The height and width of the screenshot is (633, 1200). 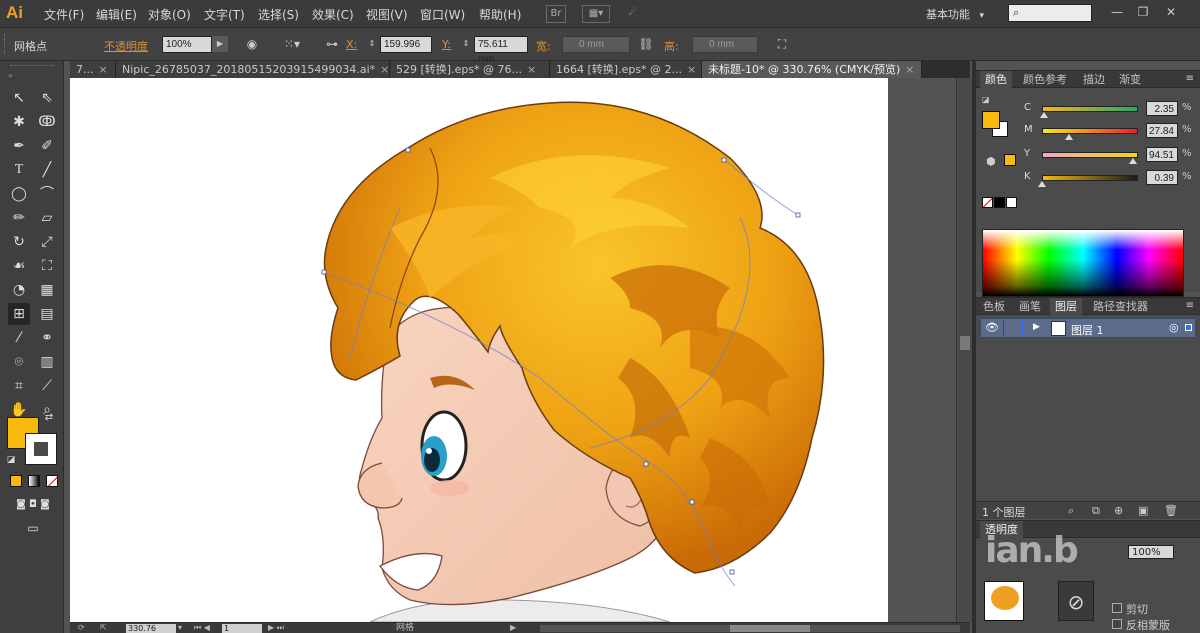 I want to click on tab-layers: 图层, so click(x=1066, y=306).